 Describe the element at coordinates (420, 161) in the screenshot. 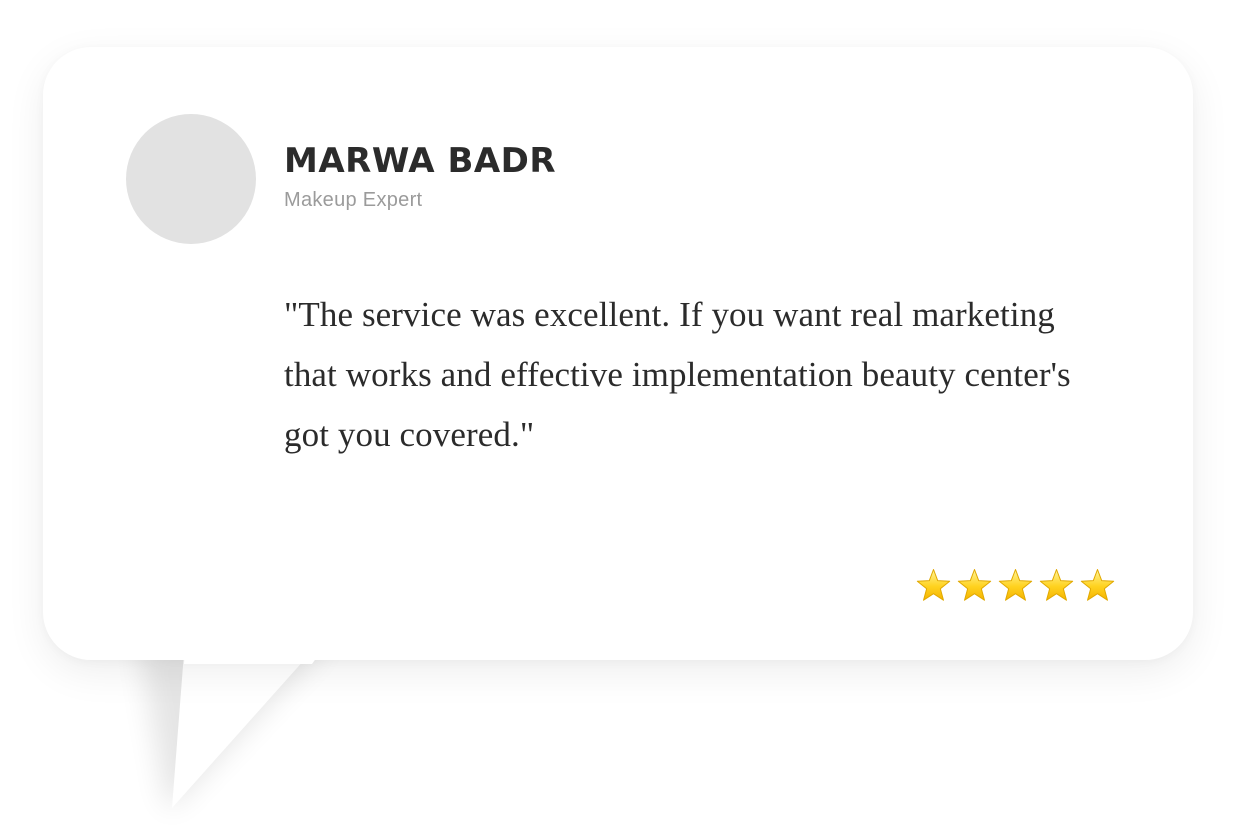

I see `reviewer-name: MARWA BADR` at that location.